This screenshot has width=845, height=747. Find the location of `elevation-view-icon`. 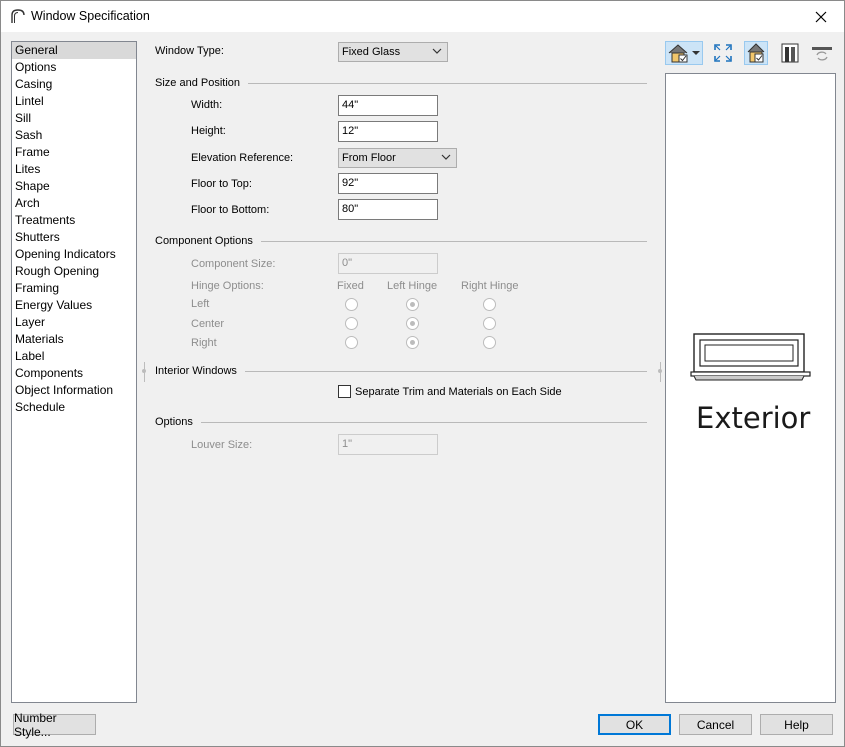

elevation-view-icon is located at coordinates (684, 53).